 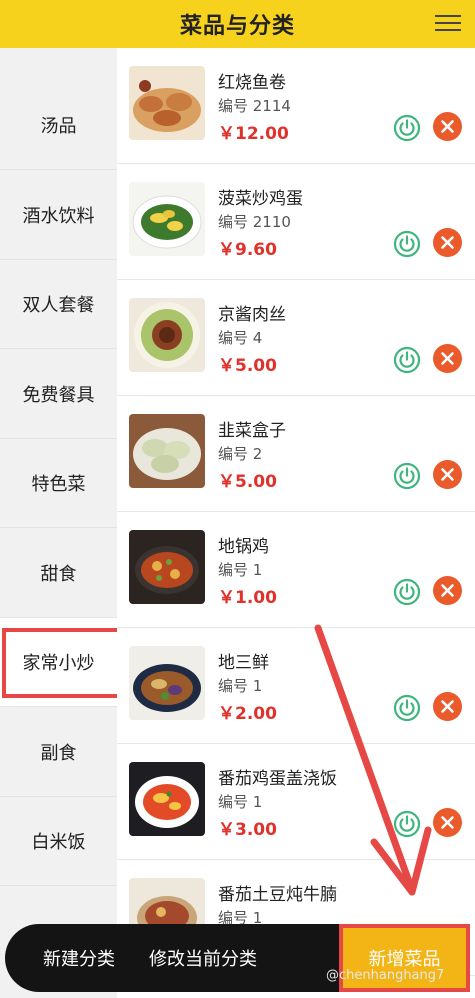 What do you see at coordinates (254, 222) in the screenshot?
I see `dish-code: 编号 2110` at bounding box center [254, 222].